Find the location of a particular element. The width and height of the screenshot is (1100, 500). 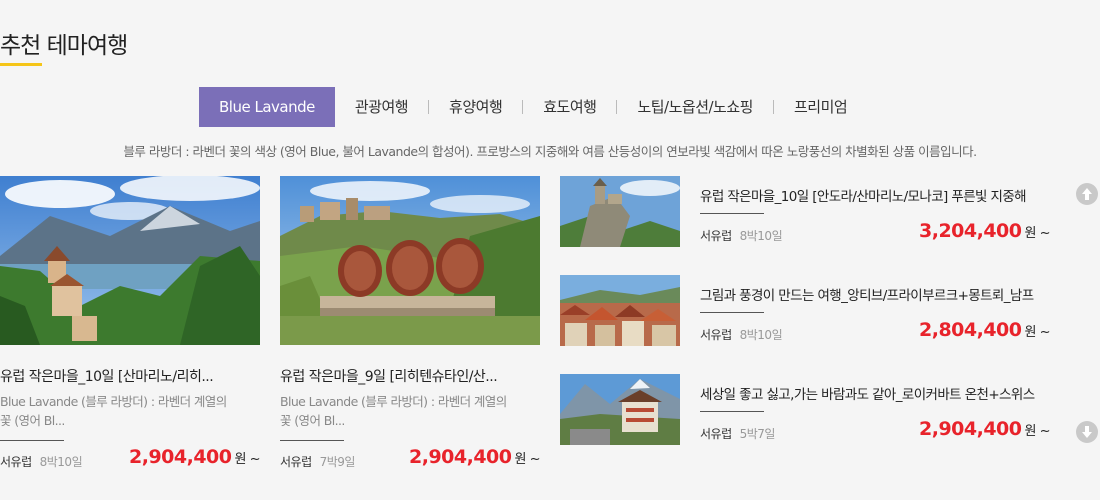

price-value: 3,204,400 is located at coordinates (970, 231).